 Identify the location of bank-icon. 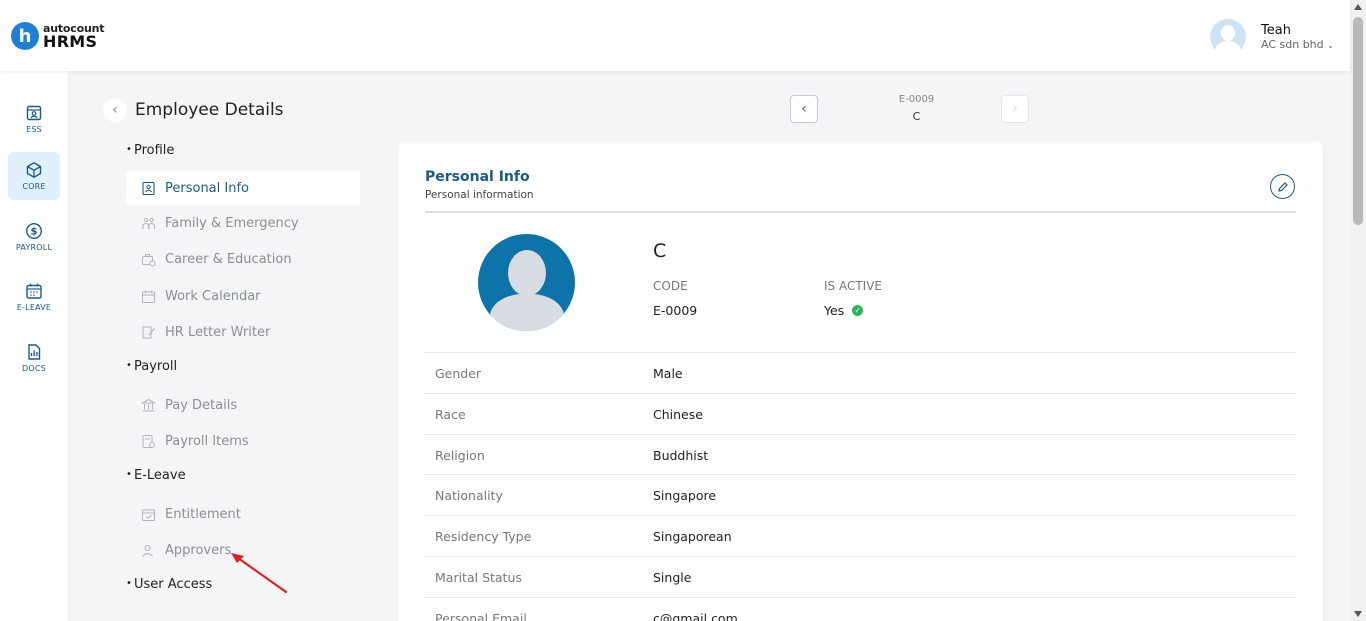
(148, 405).